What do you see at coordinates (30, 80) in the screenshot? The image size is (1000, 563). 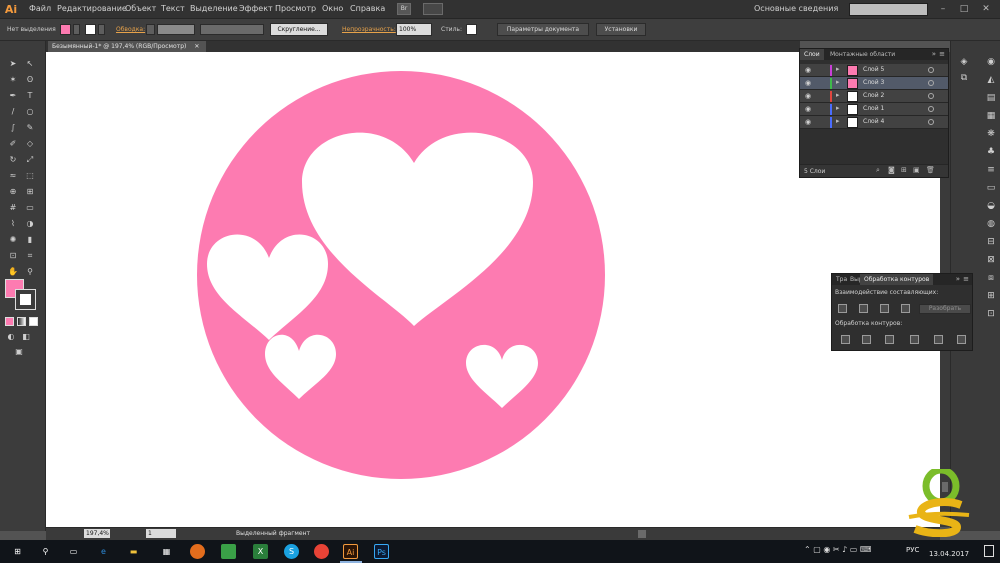 I see `lasso-tool-icon: ʘ` at bounding box center [30, 80].